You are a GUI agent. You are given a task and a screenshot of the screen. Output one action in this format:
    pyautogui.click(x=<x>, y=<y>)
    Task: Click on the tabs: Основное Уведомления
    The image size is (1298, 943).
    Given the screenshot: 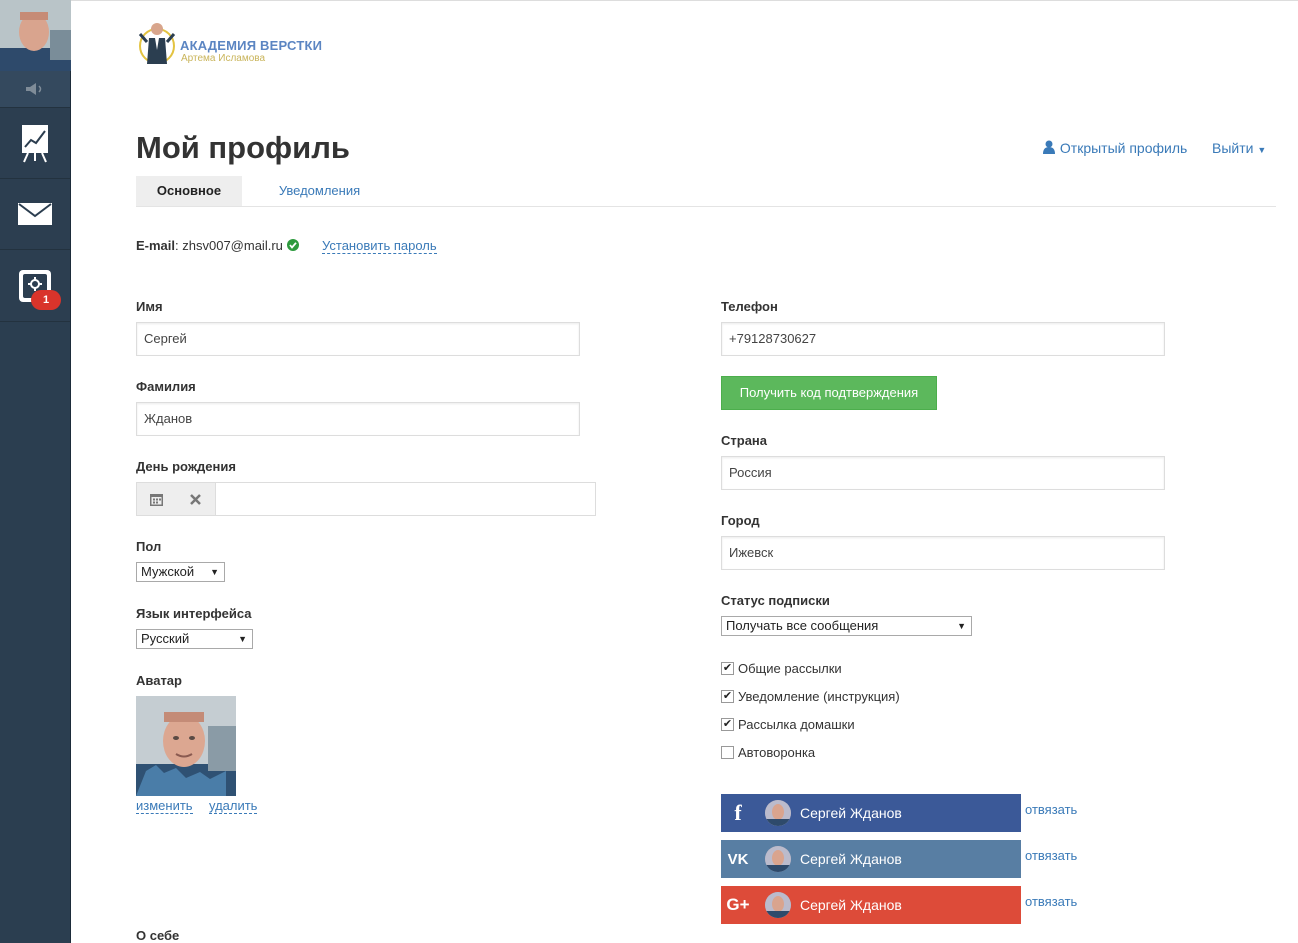 What is the action you would take?
    pyautogui.click(x=706, y=191)
    